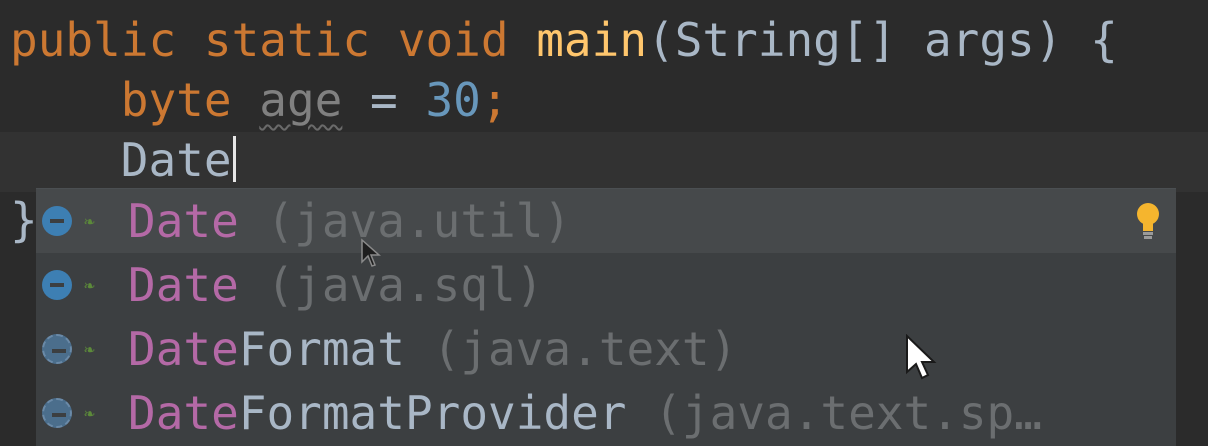 The height and width of the screenshot is (446, 1208). Describe the element at coordinates (176, 100) in the screenshot. I see `keyword-byte: byte` at that location.